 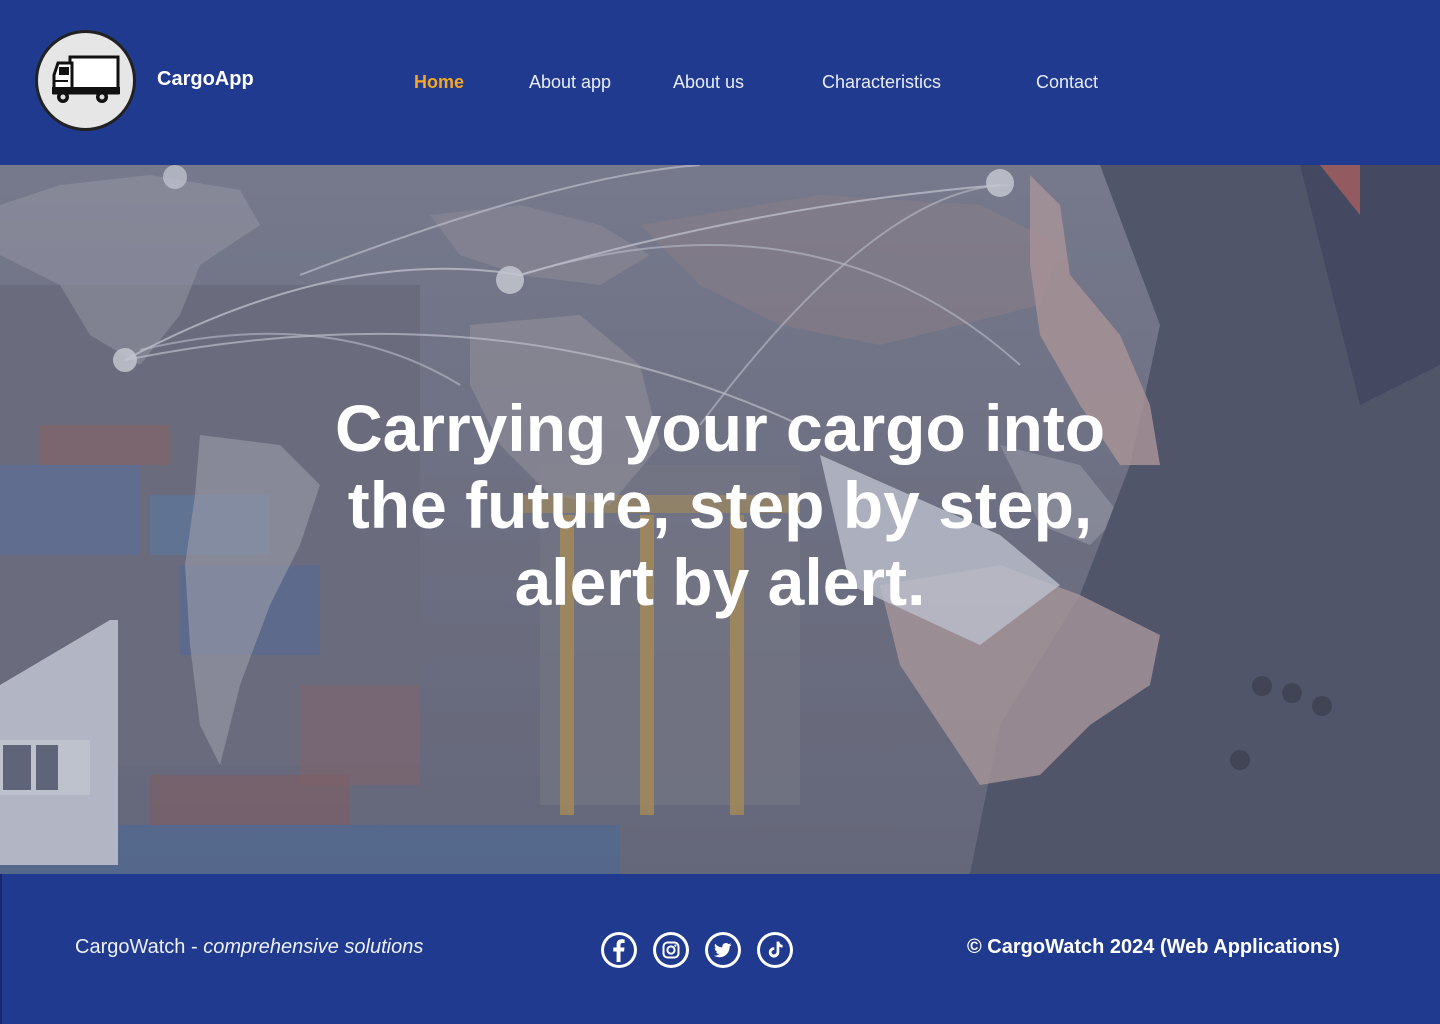 What do you see at coordinates (570, 82) in the screenshot?
I see `nav-about-app: About app` at bounding box center [570, 82].